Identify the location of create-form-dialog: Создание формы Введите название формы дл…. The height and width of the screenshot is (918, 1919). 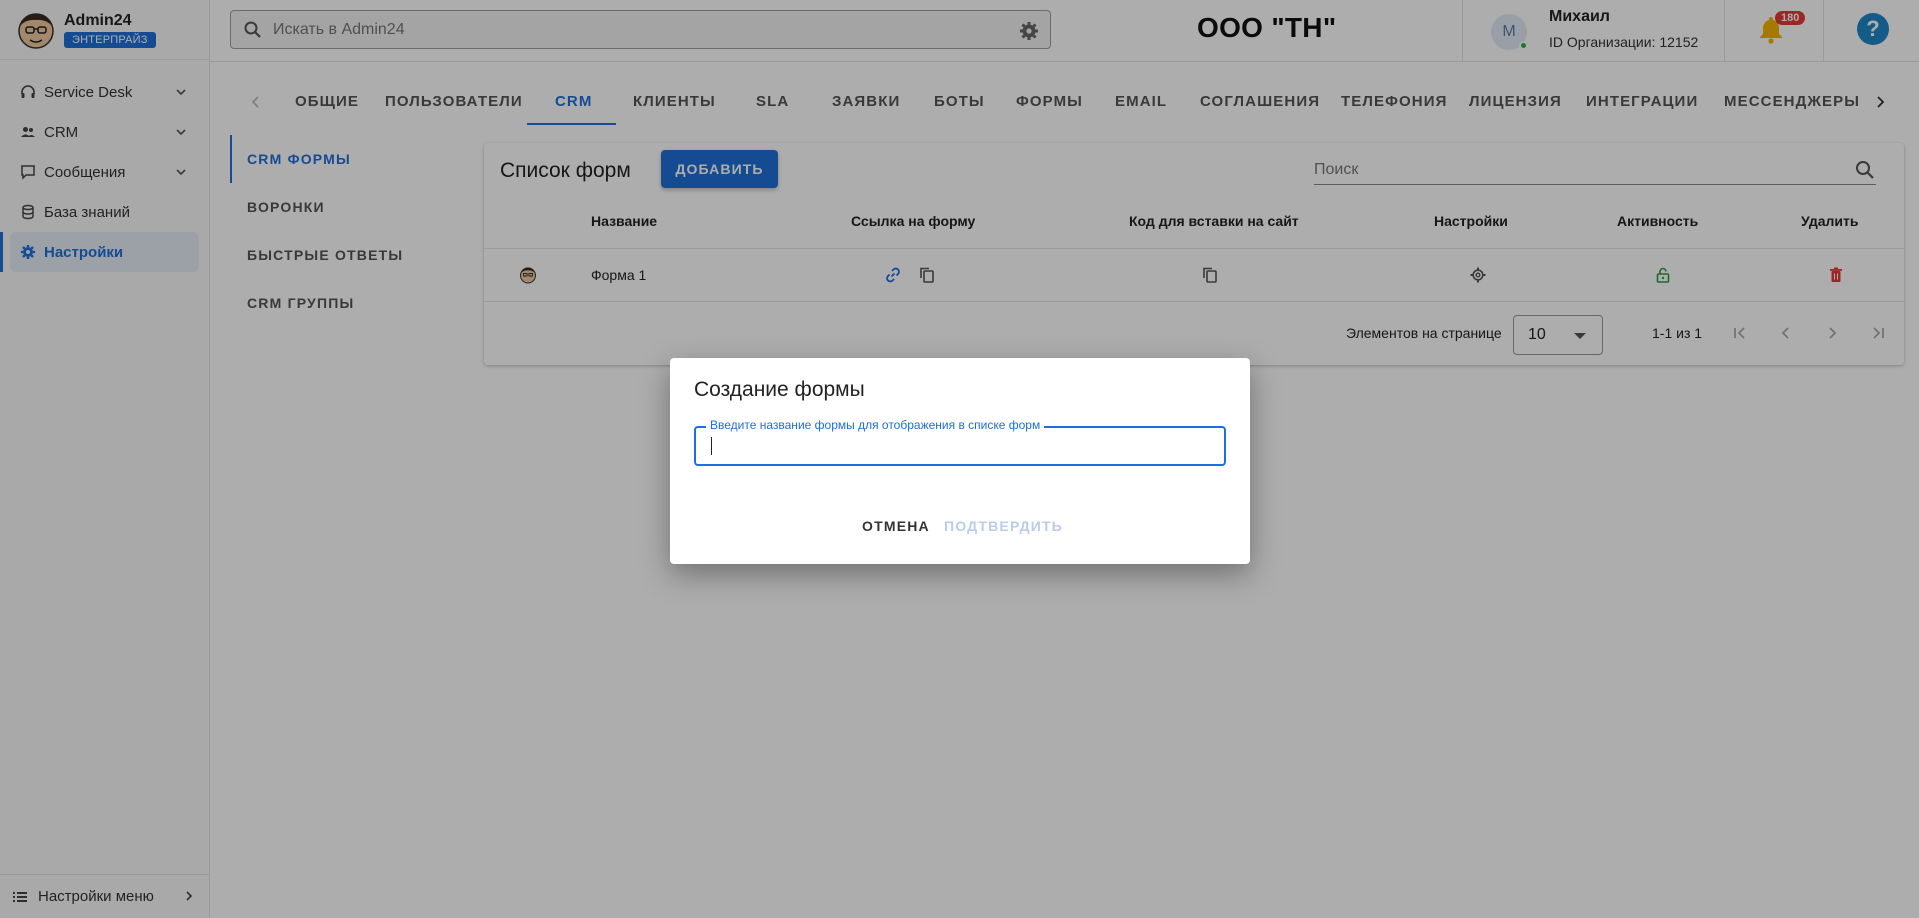
(960, 461).